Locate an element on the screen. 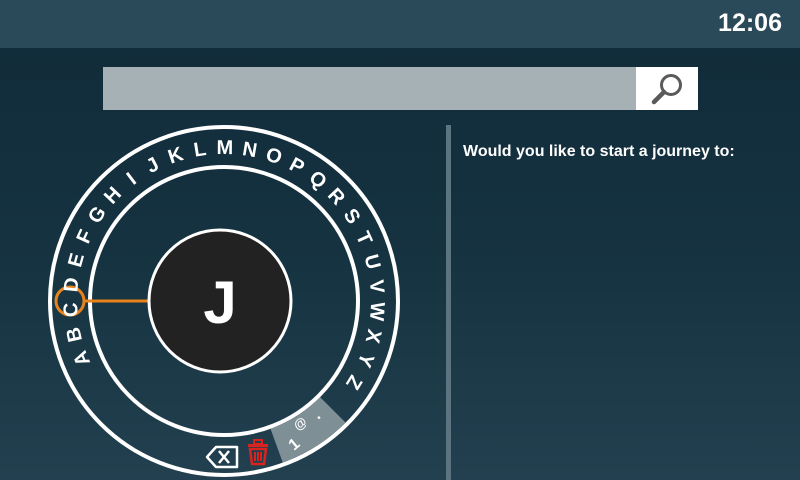  letter-key-y: Y is located at coordinates (365, 360).